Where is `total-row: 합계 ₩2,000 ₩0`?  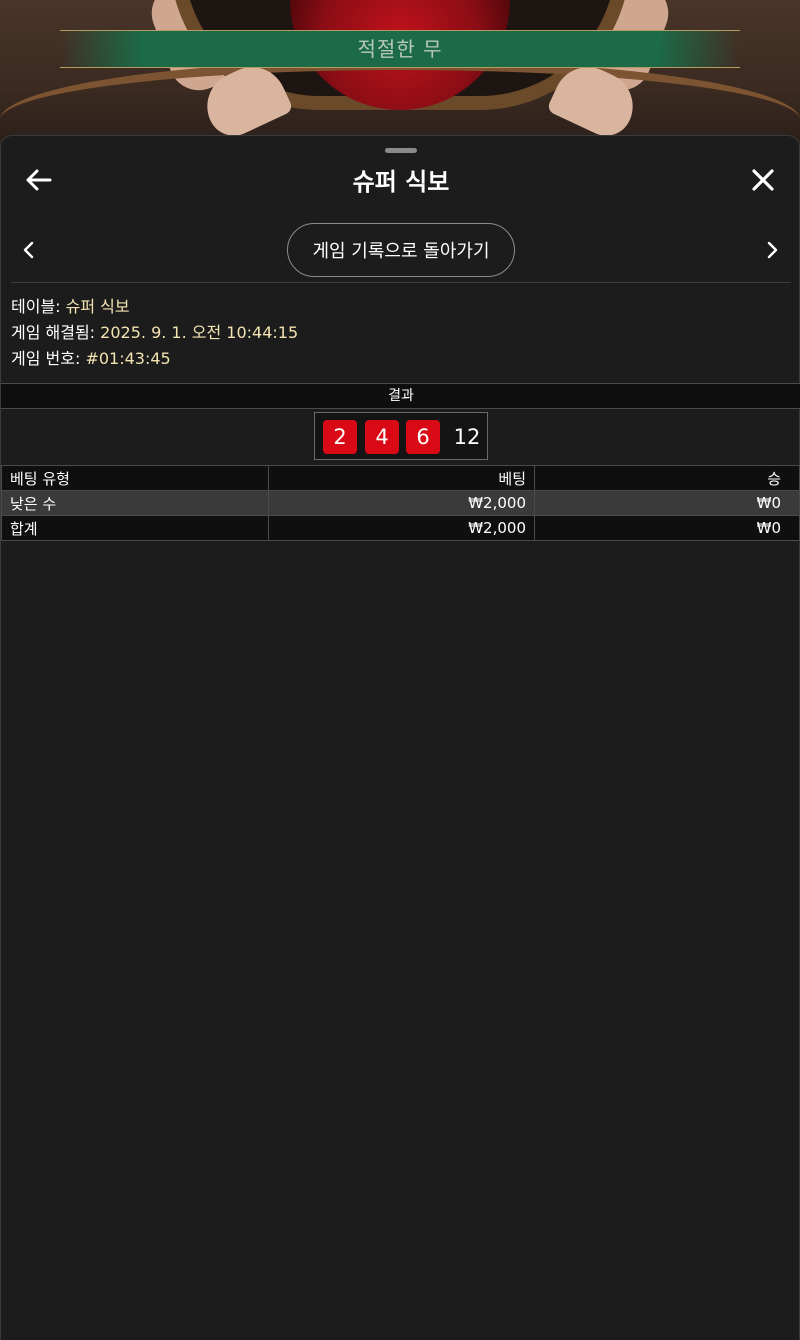
total-row: 합계 ₩2,000 ₩0 is located at coordinates (400, 528).